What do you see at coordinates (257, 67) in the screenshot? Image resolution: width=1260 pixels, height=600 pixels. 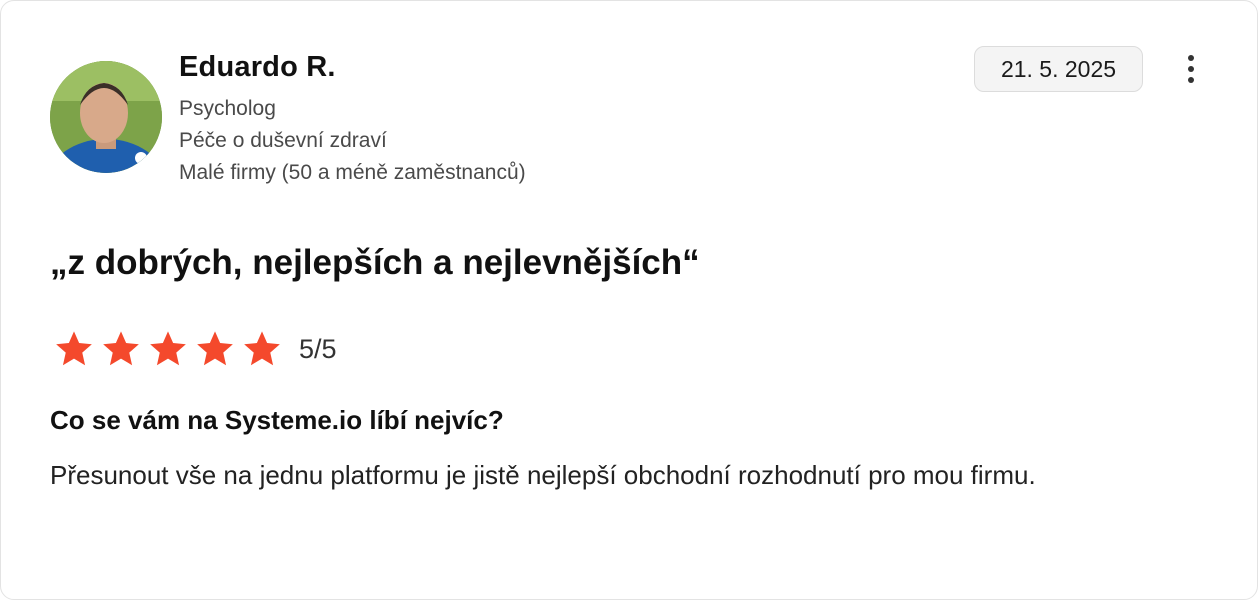 I see `reviewer-name: Eduardo R.` at bounding box center [257, 67].